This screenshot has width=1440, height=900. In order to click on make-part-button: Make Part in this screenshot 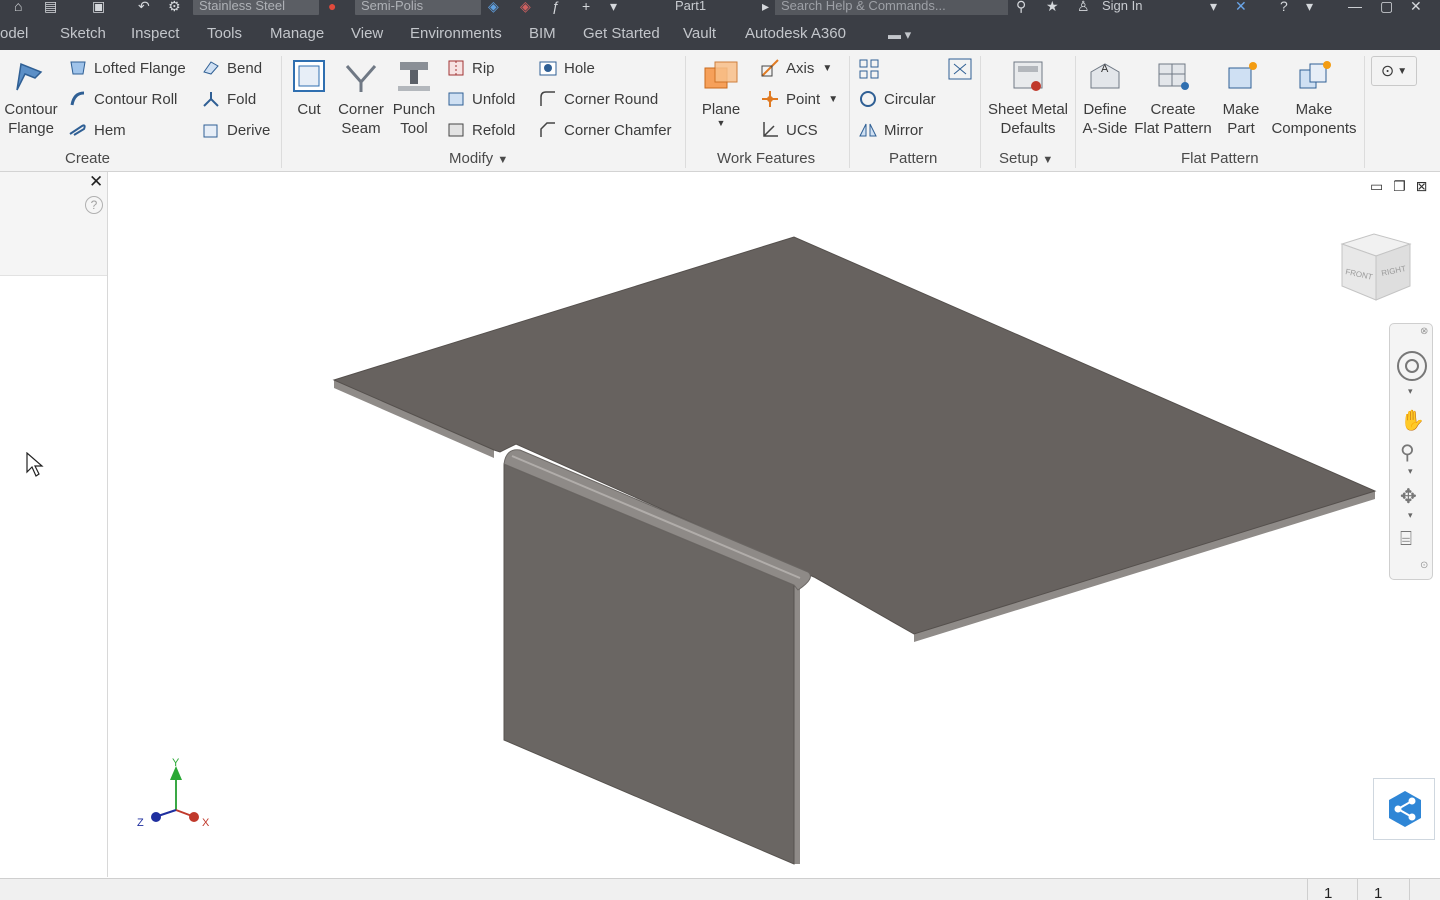, I will do `click(1241, 98)`.